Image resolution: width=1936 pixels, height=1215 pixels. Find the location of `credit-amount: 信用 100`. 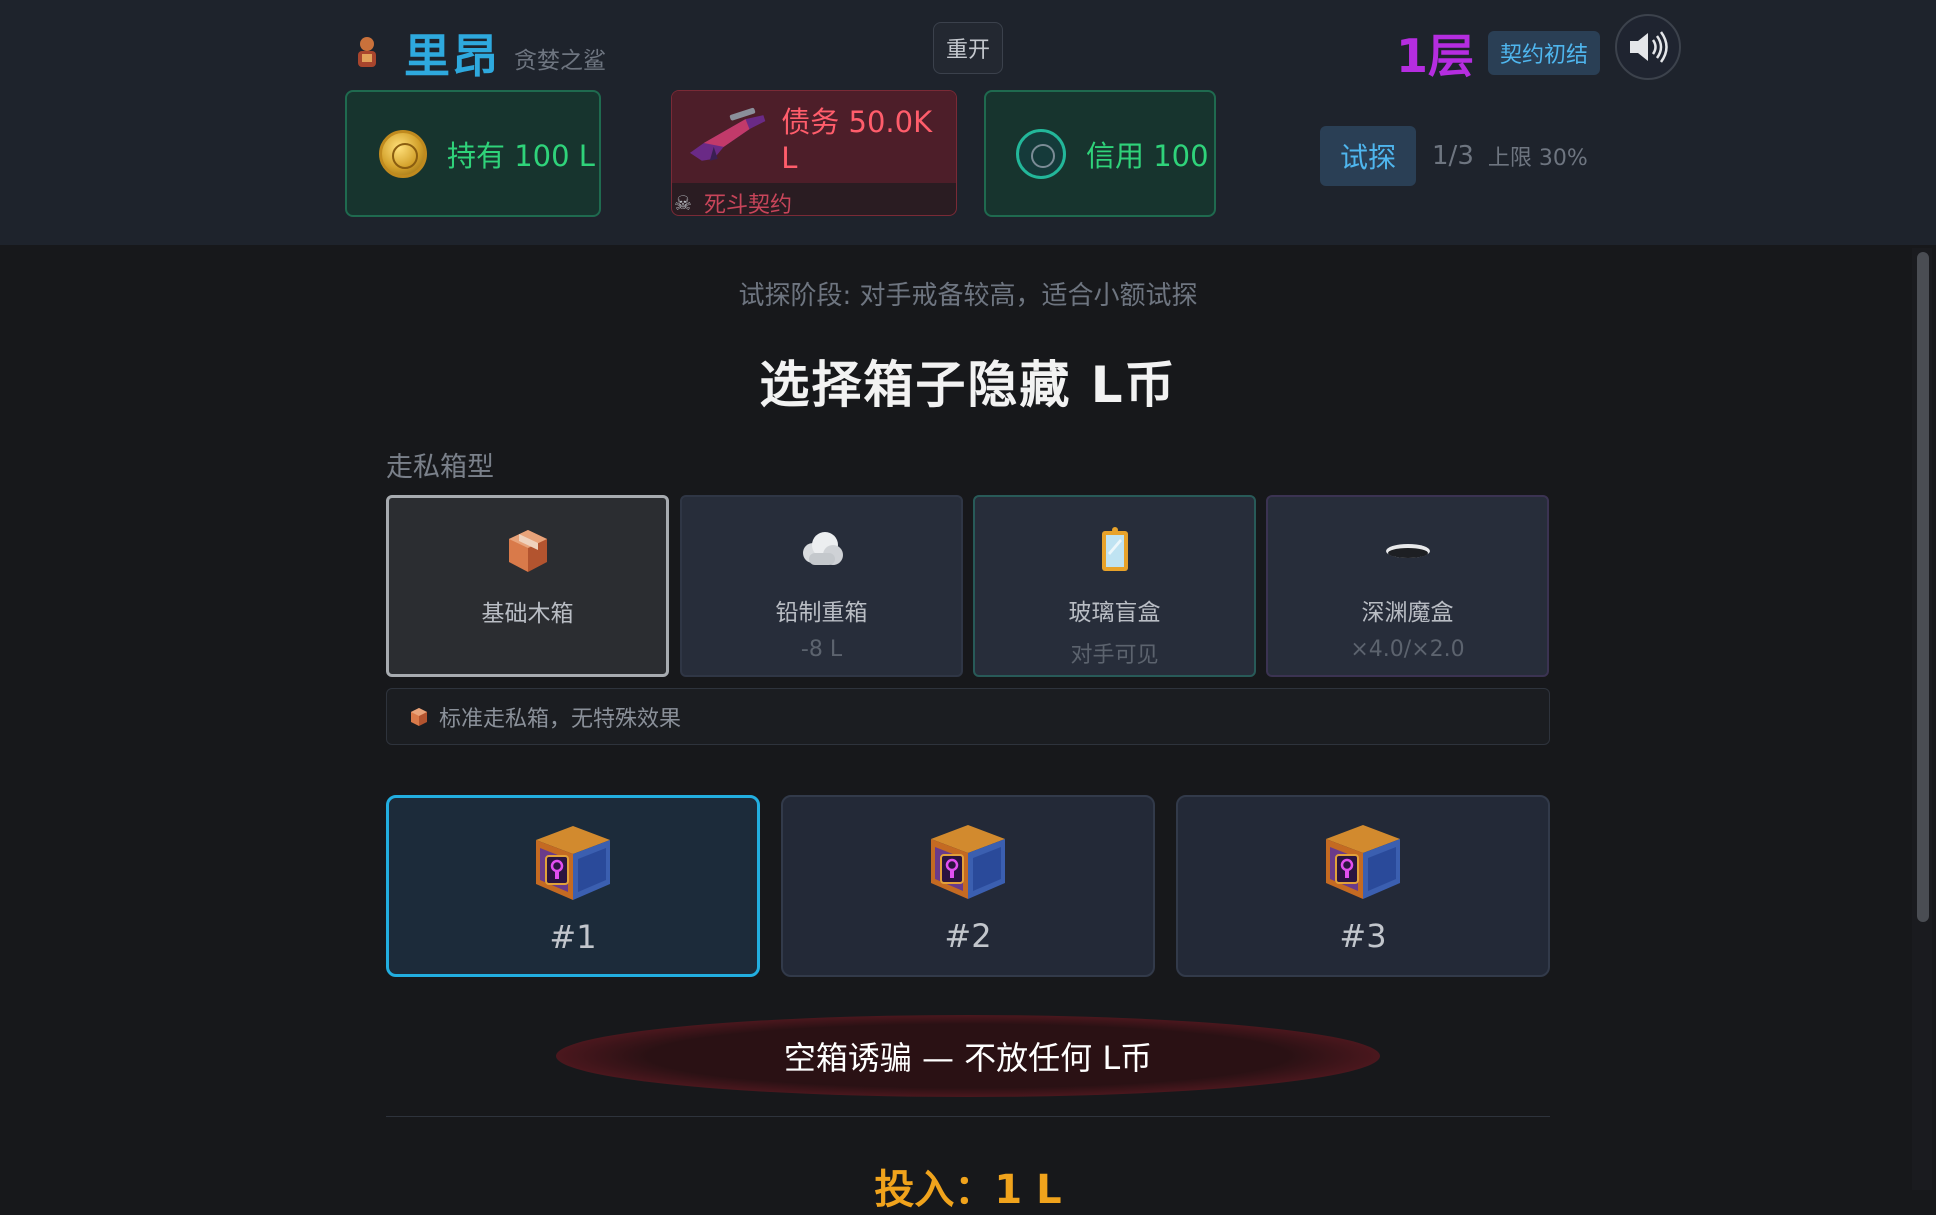

credit-amount: 信用 100 is located at coordinates (1147, 155).